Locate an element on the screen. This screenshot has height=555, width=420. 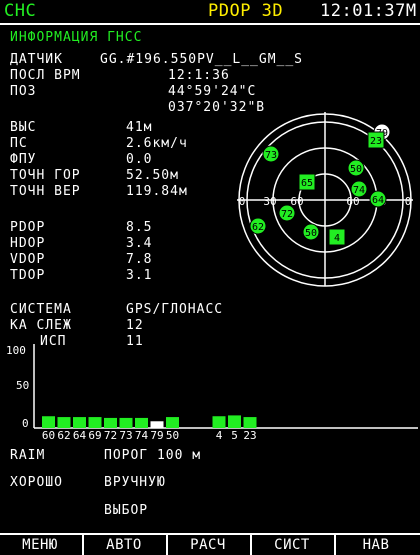
satellite-marker: 64 is located at coordinates (378, 199).